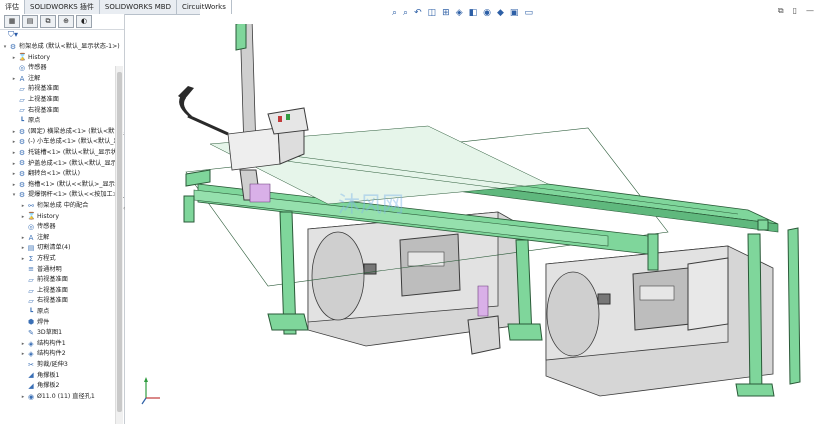 This screenshot has width=820, height=424. What do you see at coordinates (66, 185) in the screenshot?
I see `tree-node: ▸ ⚙ 拖槽<1> (默认<<默认>_显示状` at bounding box center [66, 185].